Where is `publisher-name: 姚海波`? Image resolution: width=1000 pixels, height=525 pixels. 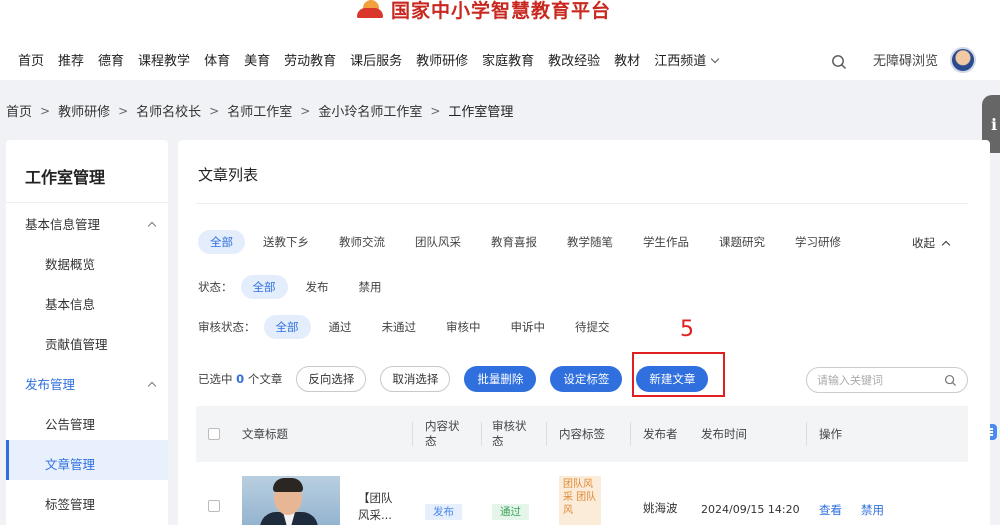 publisher-name: 姚海波 is located at coordinates (660, 508).